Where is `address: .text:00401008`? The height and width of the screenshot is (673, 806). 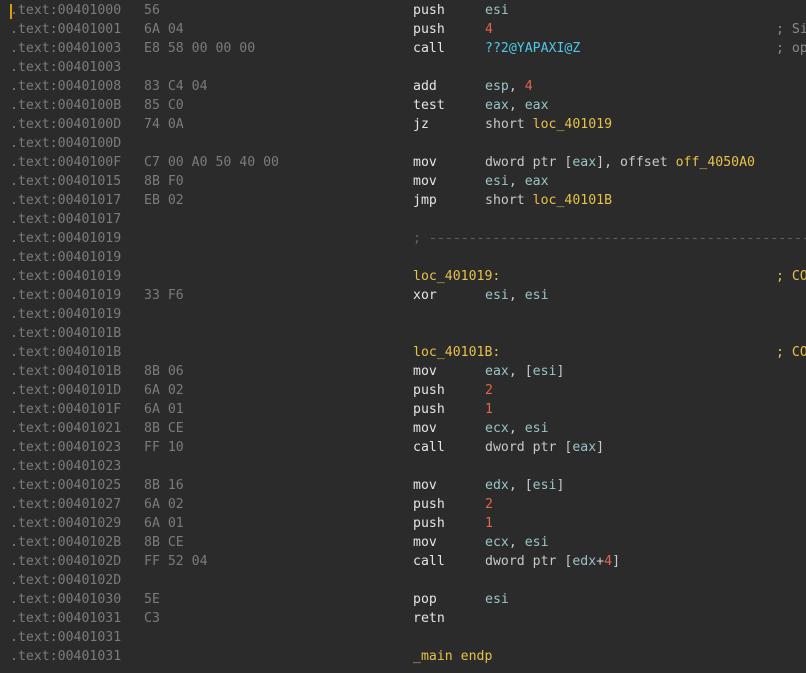
address: .text:00401008 is located at coordinates (65, 86).